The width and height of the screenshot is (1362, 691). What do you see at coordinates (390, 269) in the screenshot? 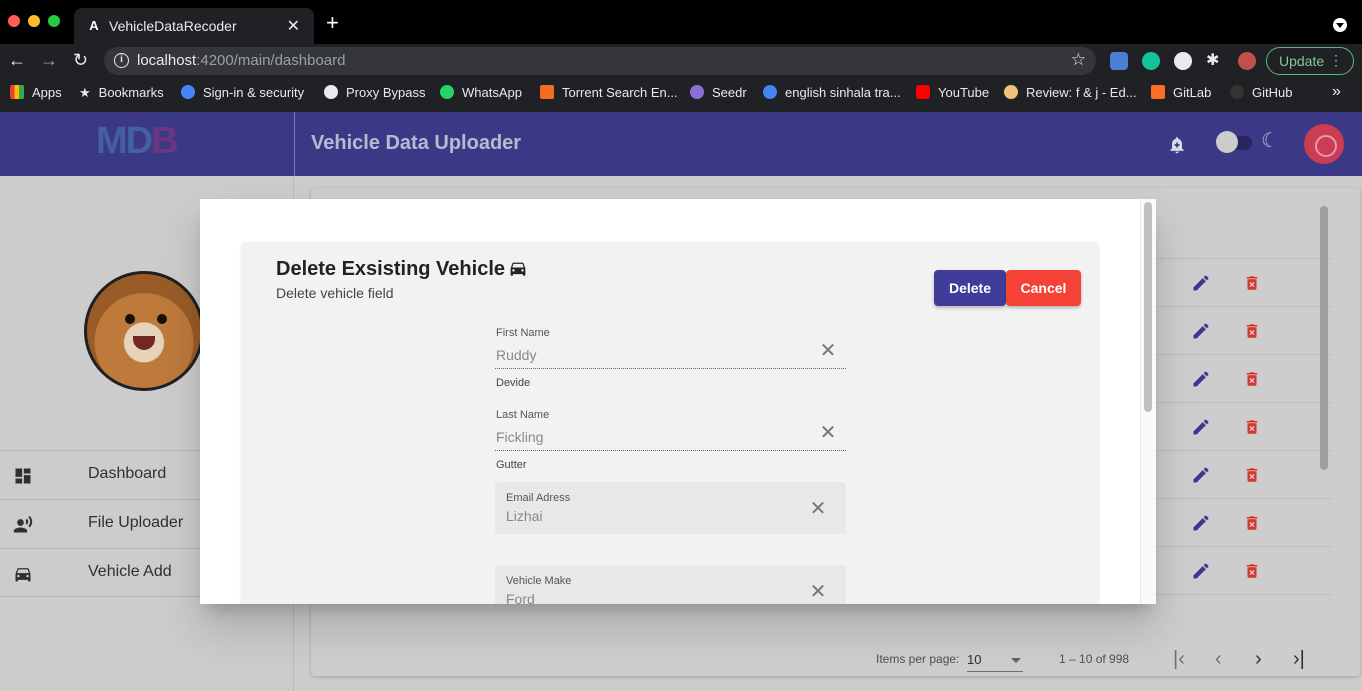
I see `dialog-title: Delete Exsisting Vehicle` at bounding box center [390, 269].